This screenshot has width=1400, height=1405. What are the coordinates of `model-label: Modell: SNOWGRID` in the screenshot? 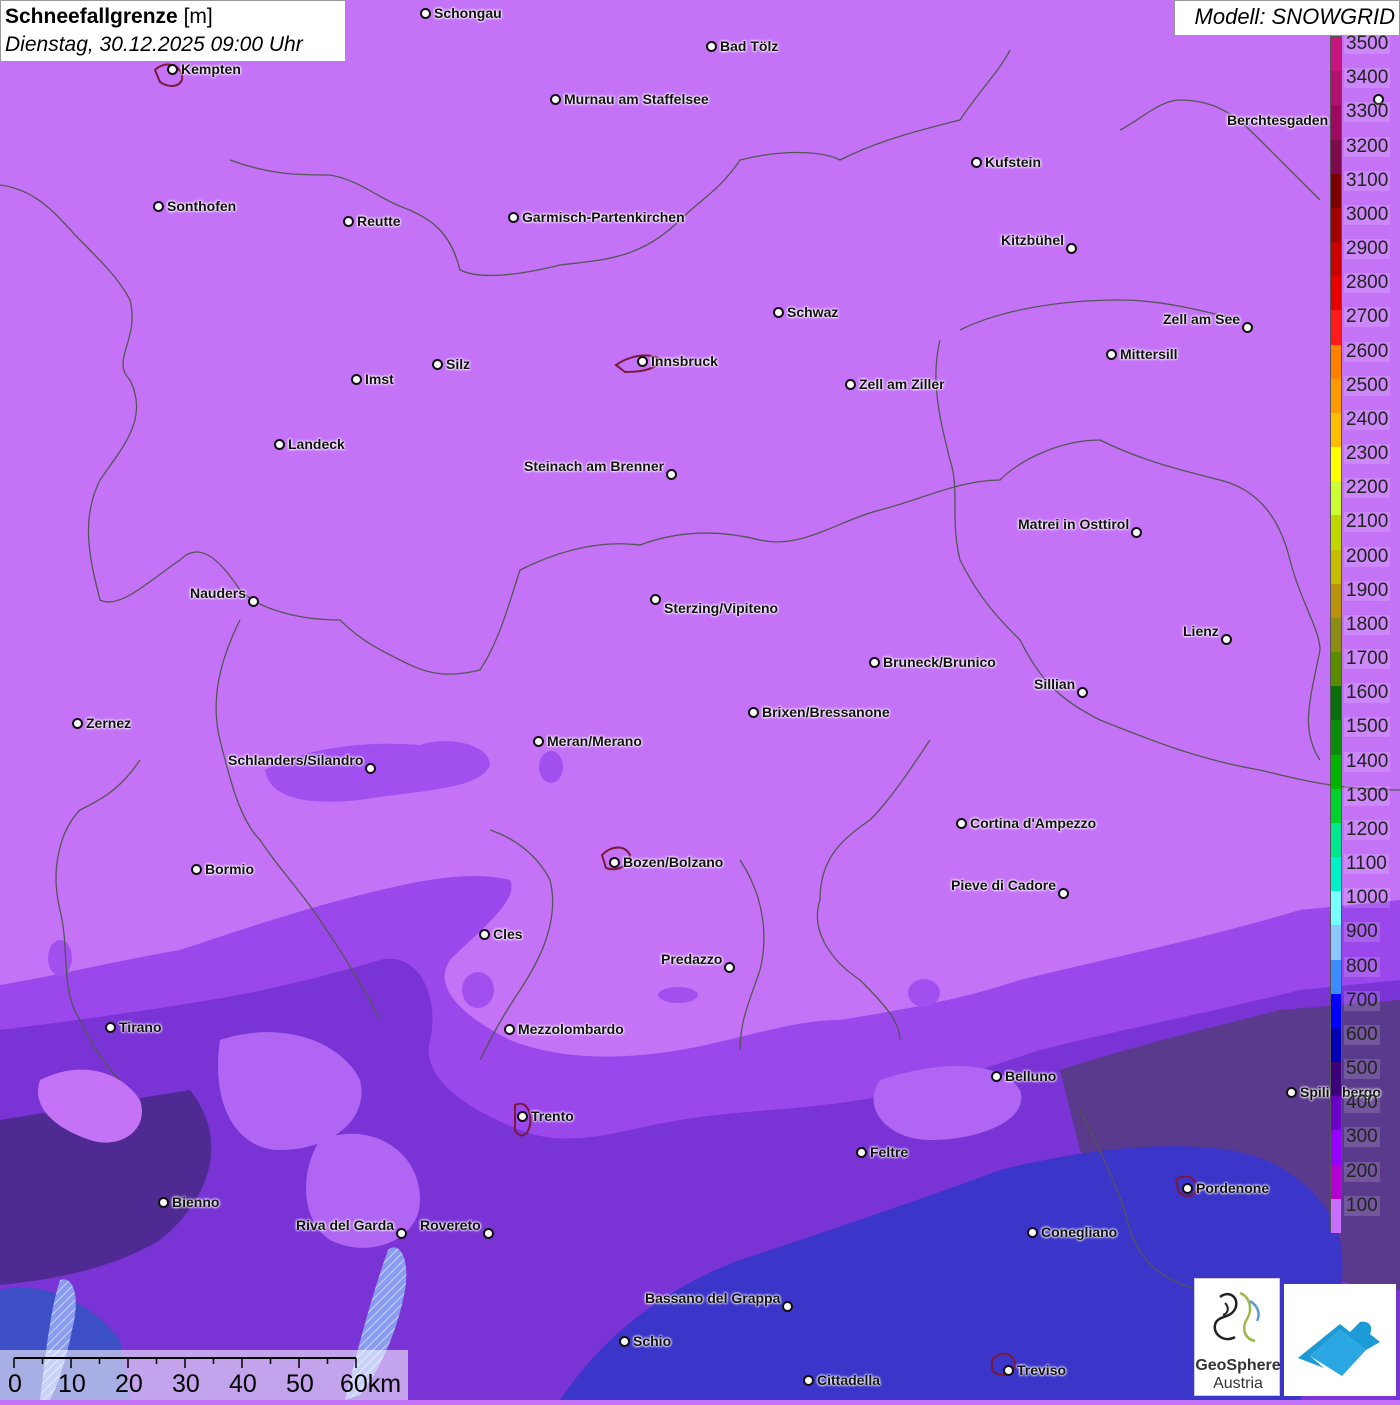 It's located at (1287, 18).